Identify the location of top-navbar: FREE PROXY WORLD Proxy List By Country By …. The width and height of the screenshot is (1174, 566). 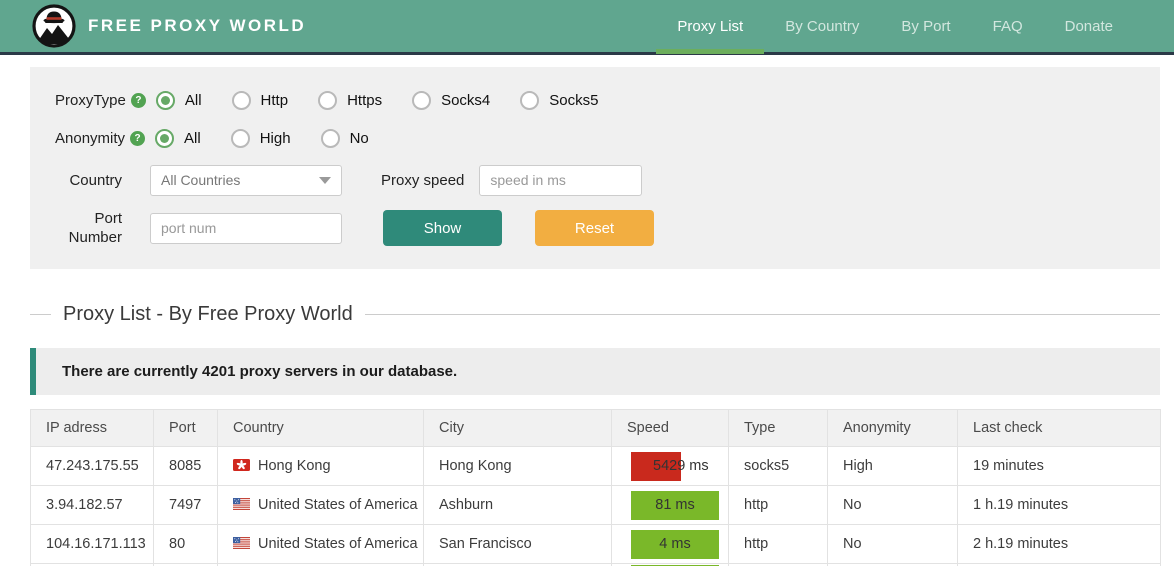
(587, 27).